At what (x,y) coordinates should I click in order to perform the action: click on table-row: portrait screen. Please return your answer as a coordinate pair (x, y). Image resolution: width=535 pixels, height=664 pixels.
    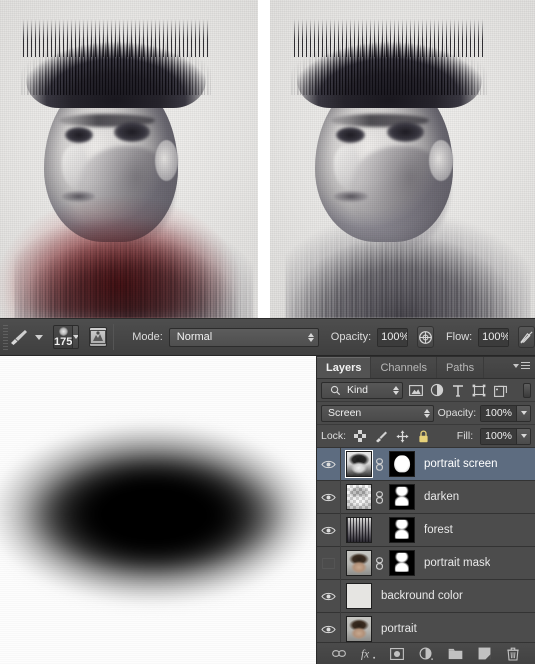
    Looking at the image, I should click on (426, 464).